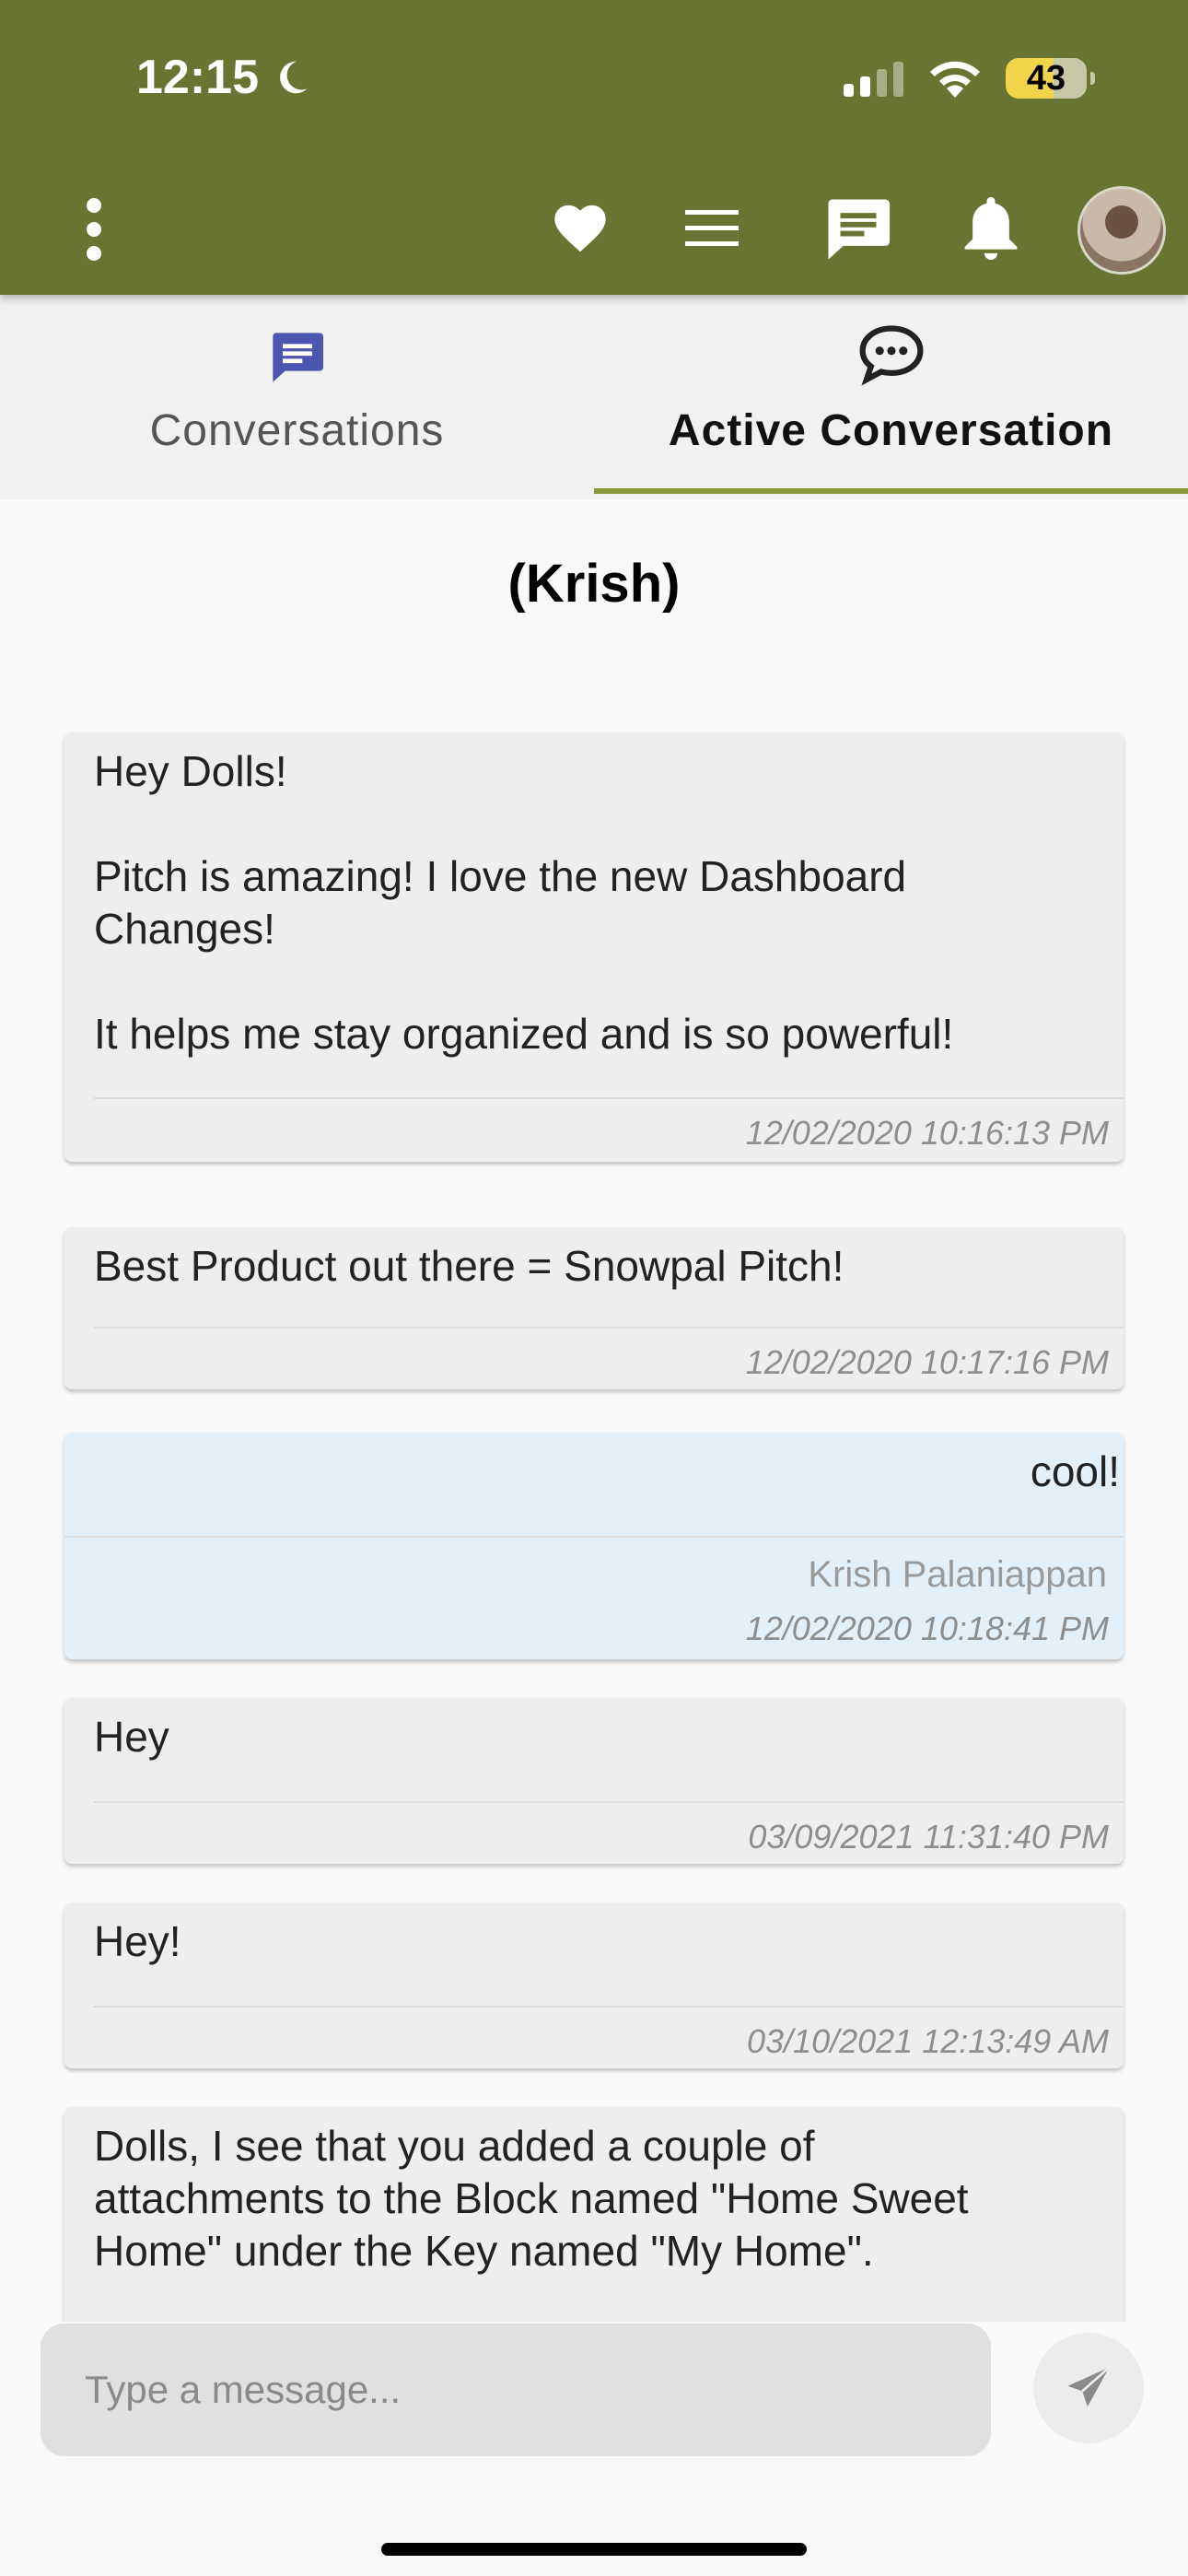 The width and height of the screenshot is (1188, 2576). I want to click on tab-conversations: Conversations, so click(297, 397).